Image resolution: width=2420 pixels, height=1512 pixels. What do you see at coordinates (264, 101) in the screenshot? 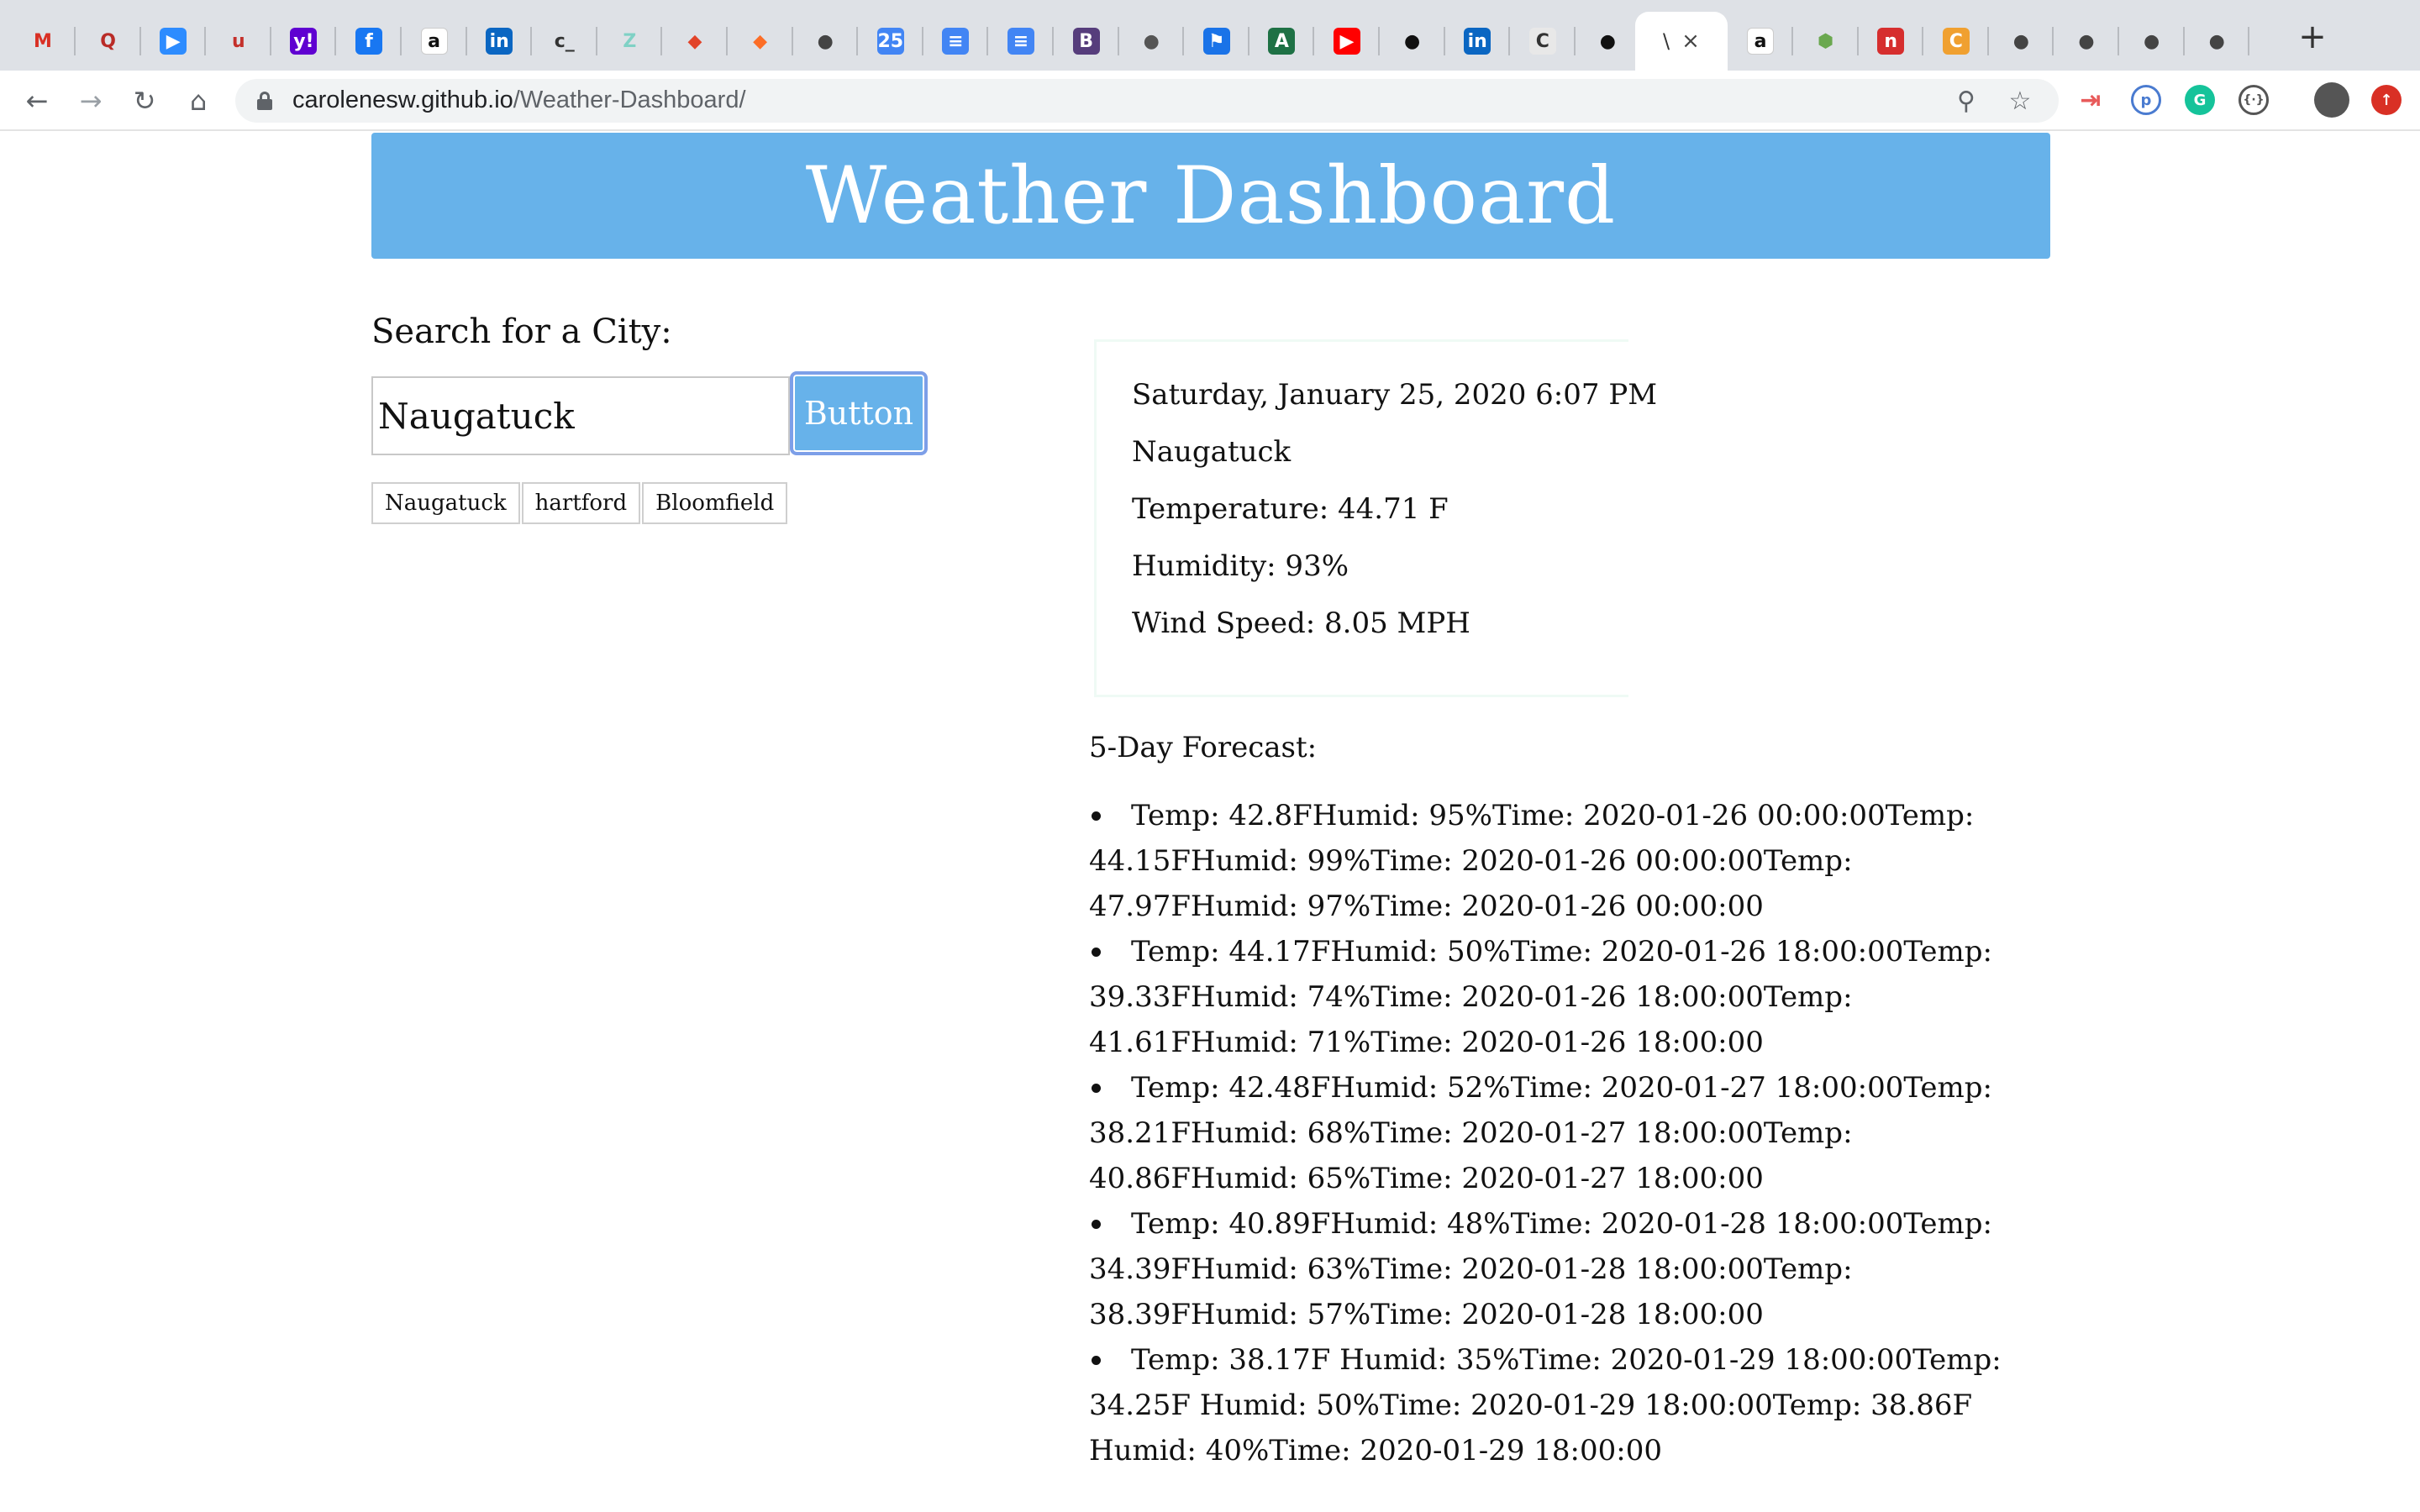
I see `lock-icon` at bounding box center [264, 101].